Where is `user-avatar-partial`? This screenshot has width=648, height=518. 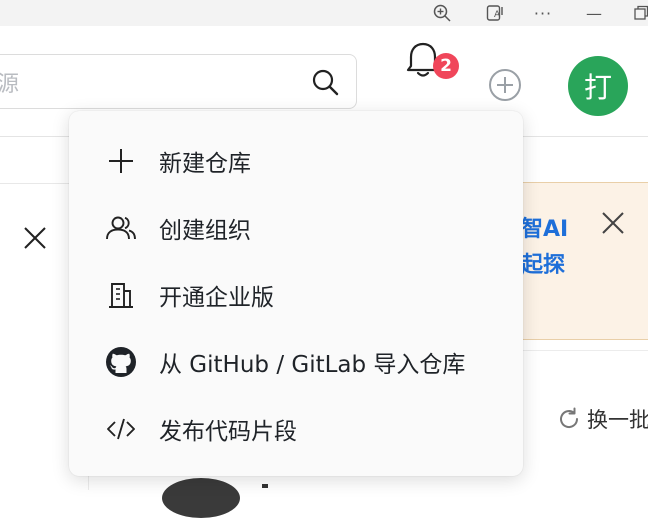 user-avatar-partial is located at coordinates (201, 498).